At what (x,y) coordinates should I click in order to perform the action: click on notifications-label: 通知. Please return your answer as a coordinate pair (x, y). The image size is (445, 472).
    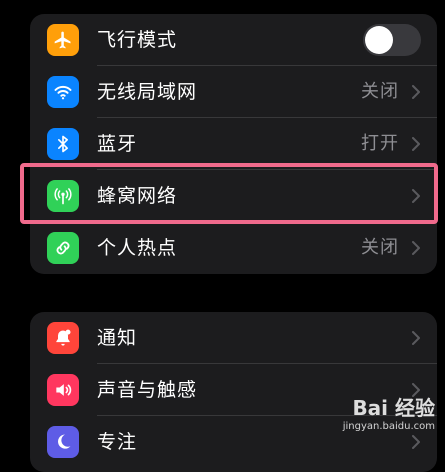
    Looking at the image, I should click on (117, 338).